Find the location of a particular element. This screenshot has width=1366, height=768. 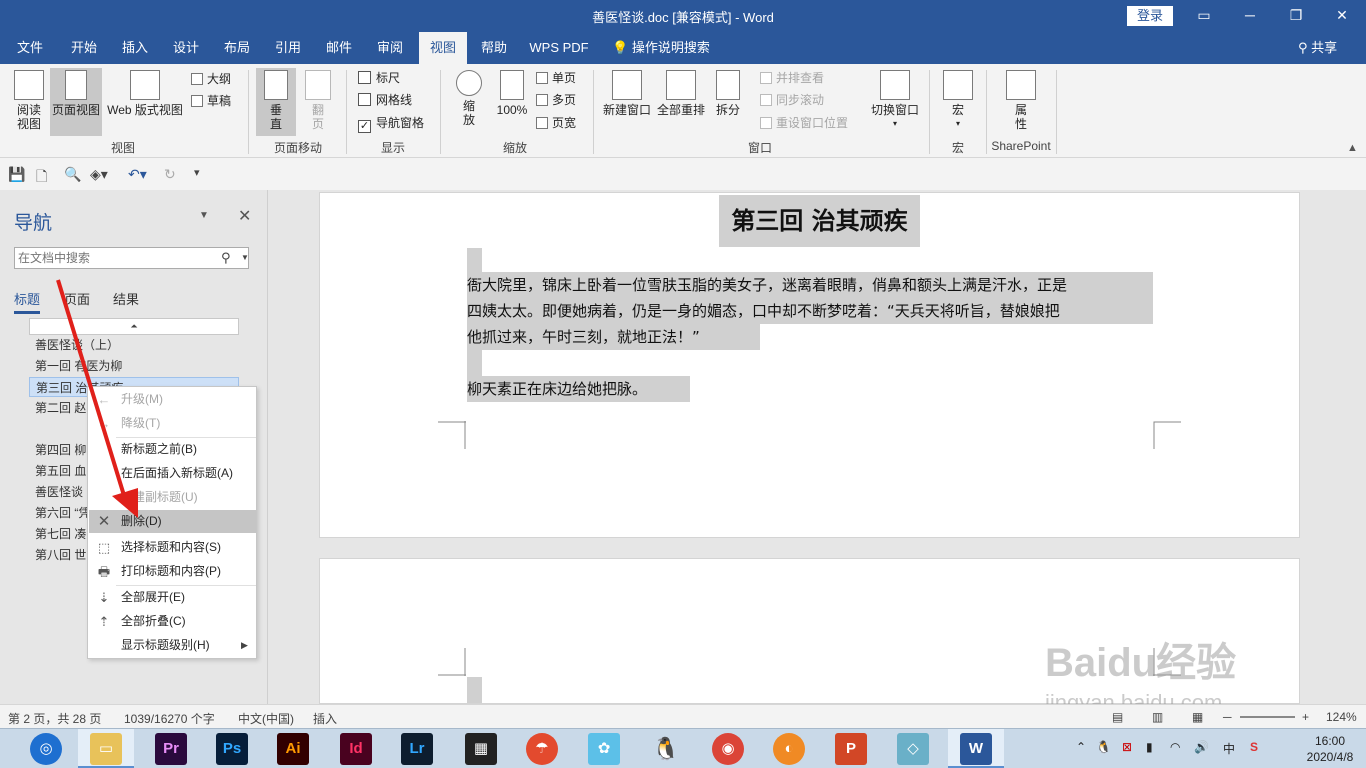

read-mode-view-icon: ▤ is located at coordinates (1117, 717).